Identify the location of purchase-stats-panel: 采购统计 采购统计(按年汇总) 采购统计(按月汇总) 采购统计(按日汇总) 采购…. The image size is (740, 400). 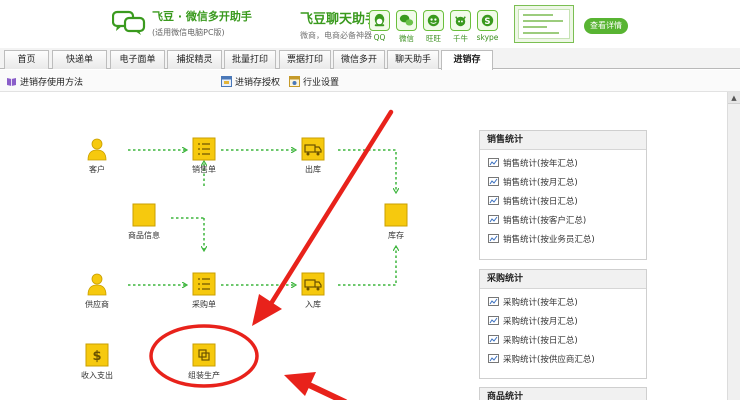
(563, 324).